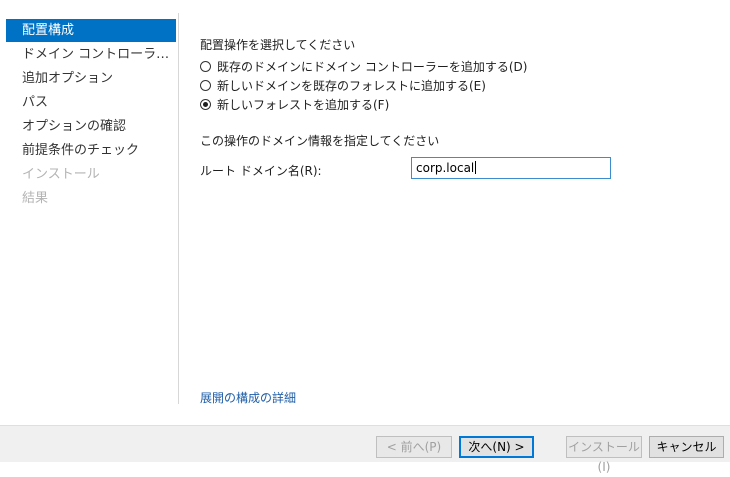 This screenshot has height=477, width=730. I want to click on previous-button: < 前へ(P), so click(414, 447).